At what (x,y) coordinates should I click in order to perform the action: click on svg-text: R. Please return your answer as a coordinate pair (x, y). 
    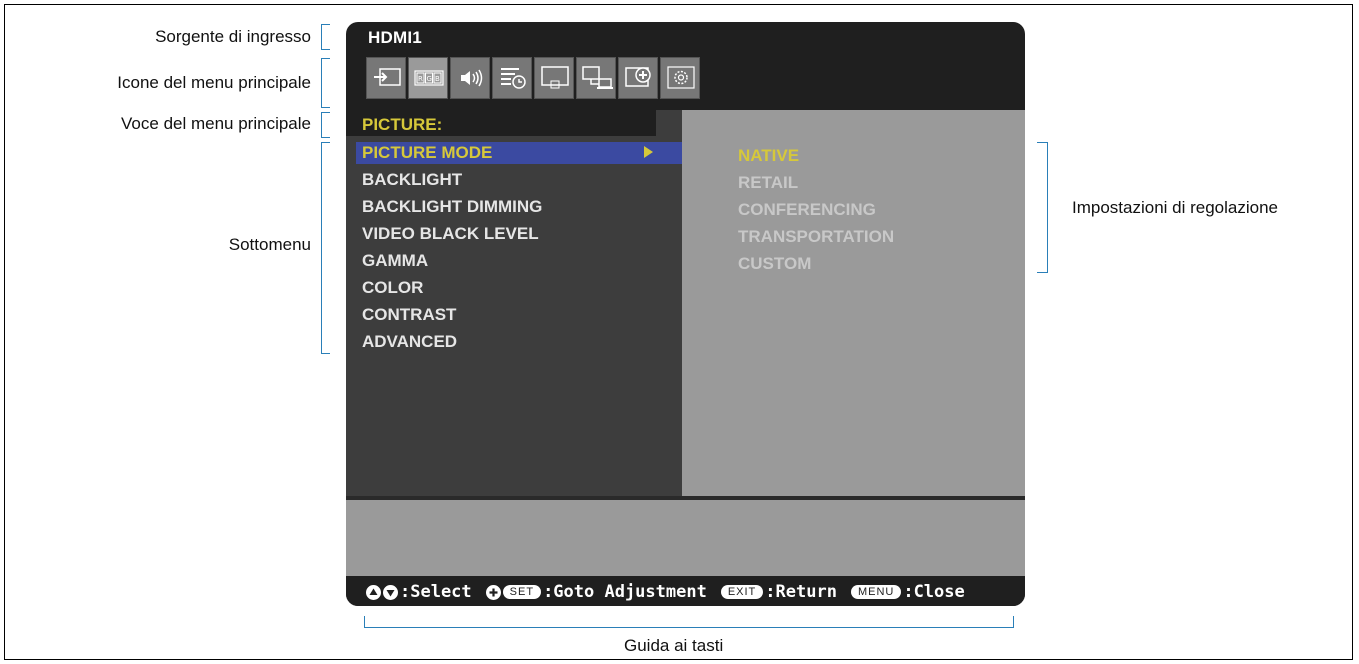
    Looking at the image, I should click on (420, 79).